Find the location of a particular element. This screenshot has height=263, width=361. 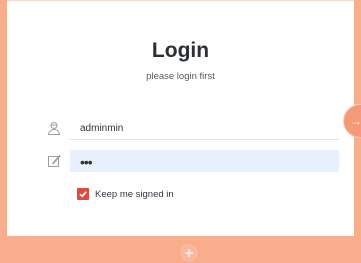

add-button is located at coordinates (189, 253).